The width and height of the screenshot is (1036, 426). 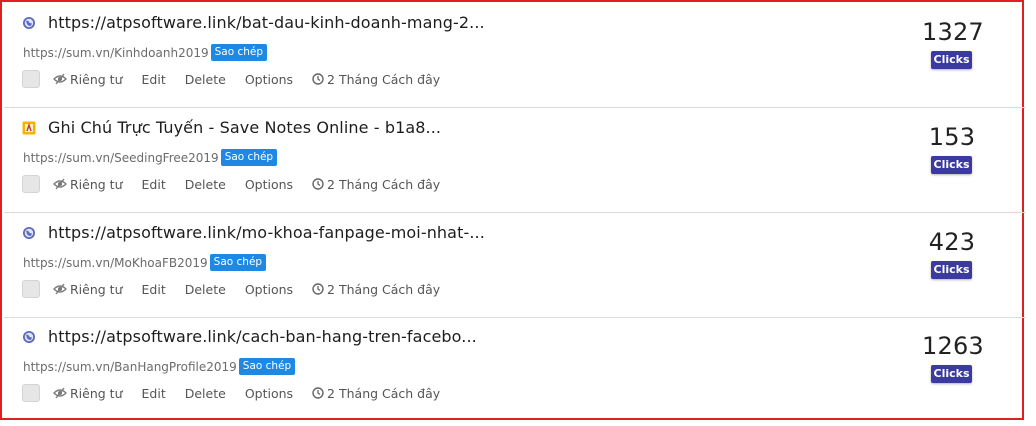 I want to click on click-count: 153, so click(x=952, y=137).